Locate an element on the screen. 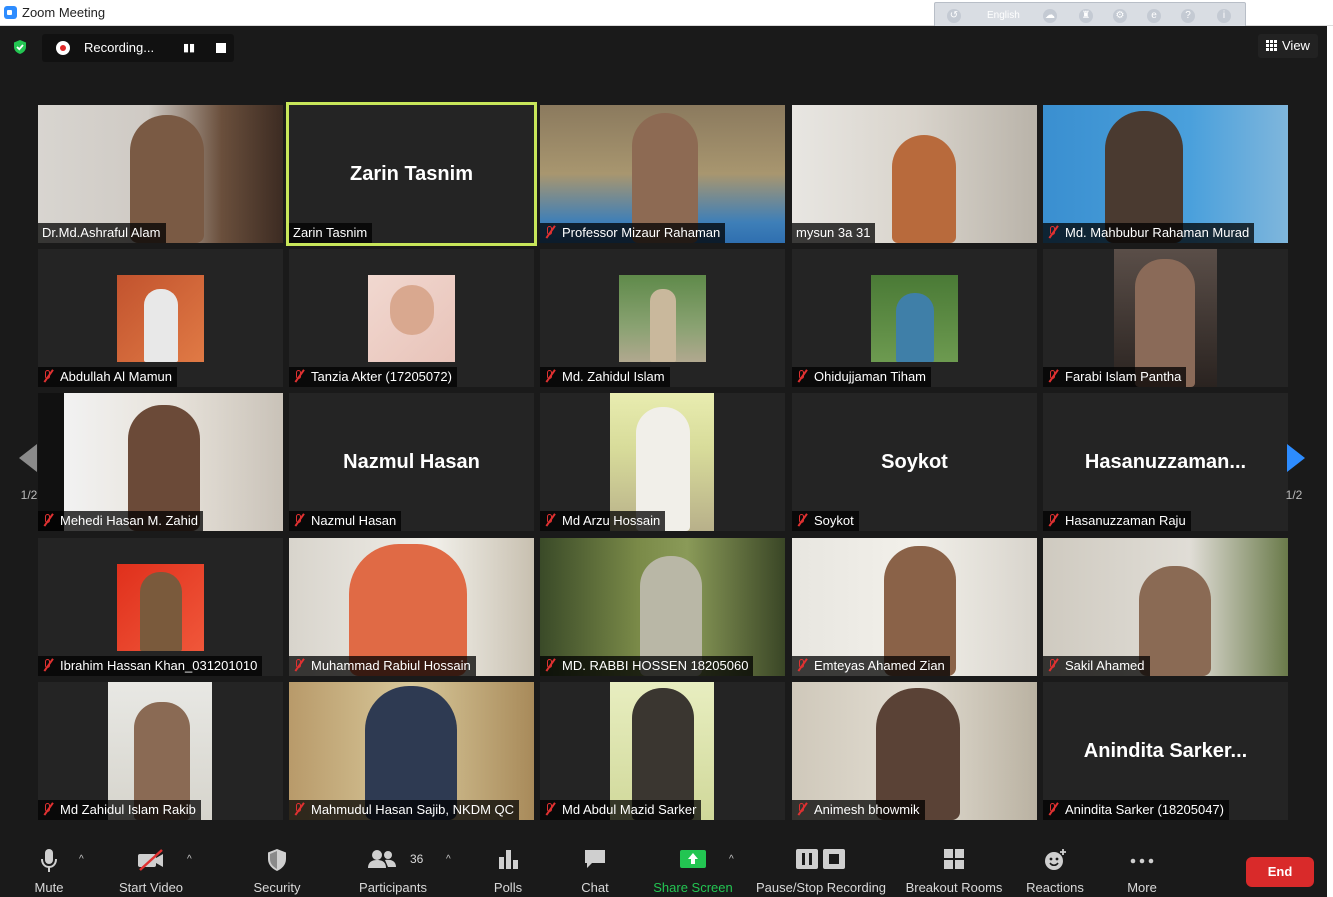  participants-options-caret: ^ is located at coordinates (450, 859).